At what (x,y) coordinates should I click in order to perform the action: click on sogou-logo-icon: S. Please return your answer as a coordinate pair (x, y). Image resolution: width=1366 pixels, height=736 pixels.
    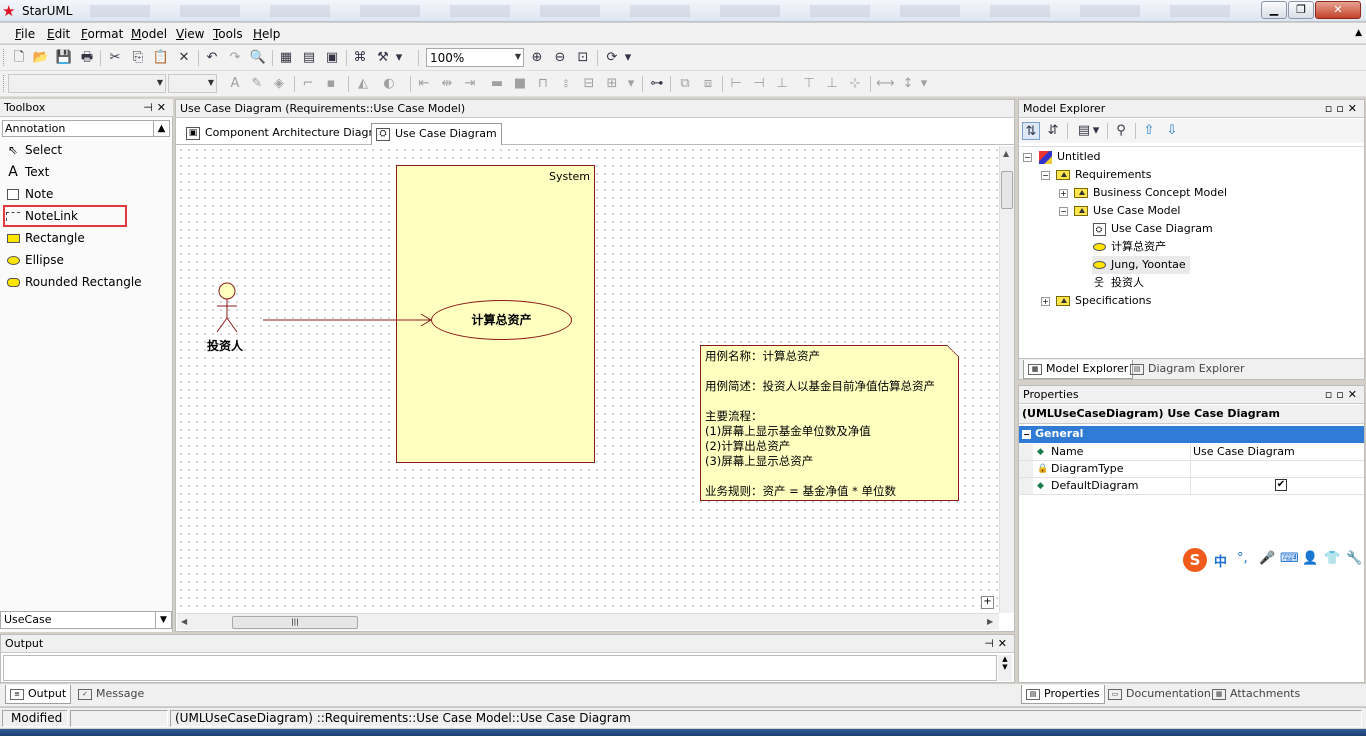
    Looking at the image, I should click on (1195, 560).